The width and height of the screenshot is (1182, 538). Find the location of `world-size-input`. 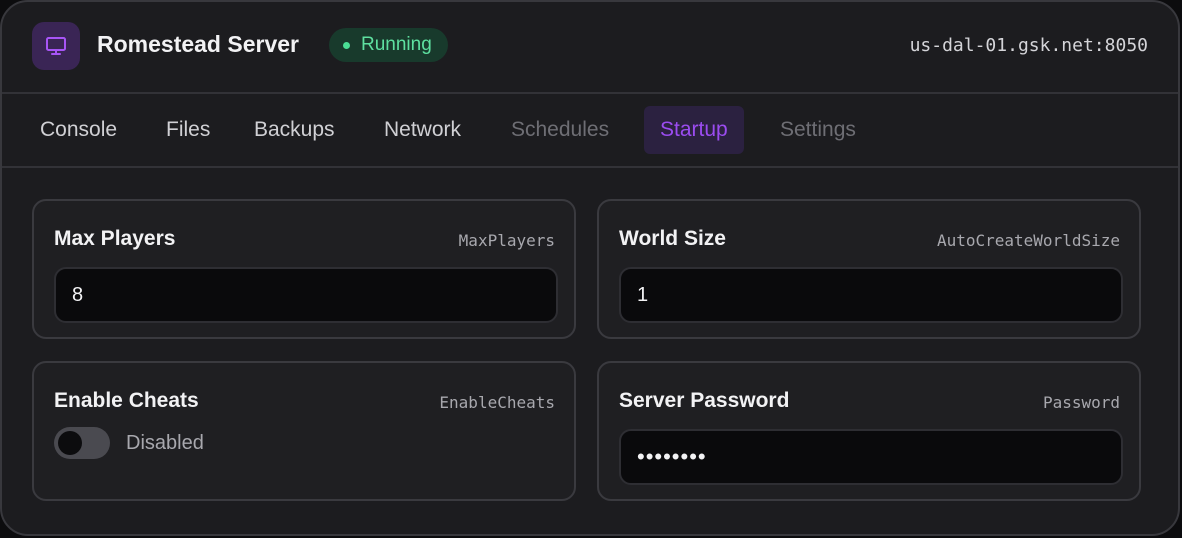

world-size-input is located at coordinates (871, 295).